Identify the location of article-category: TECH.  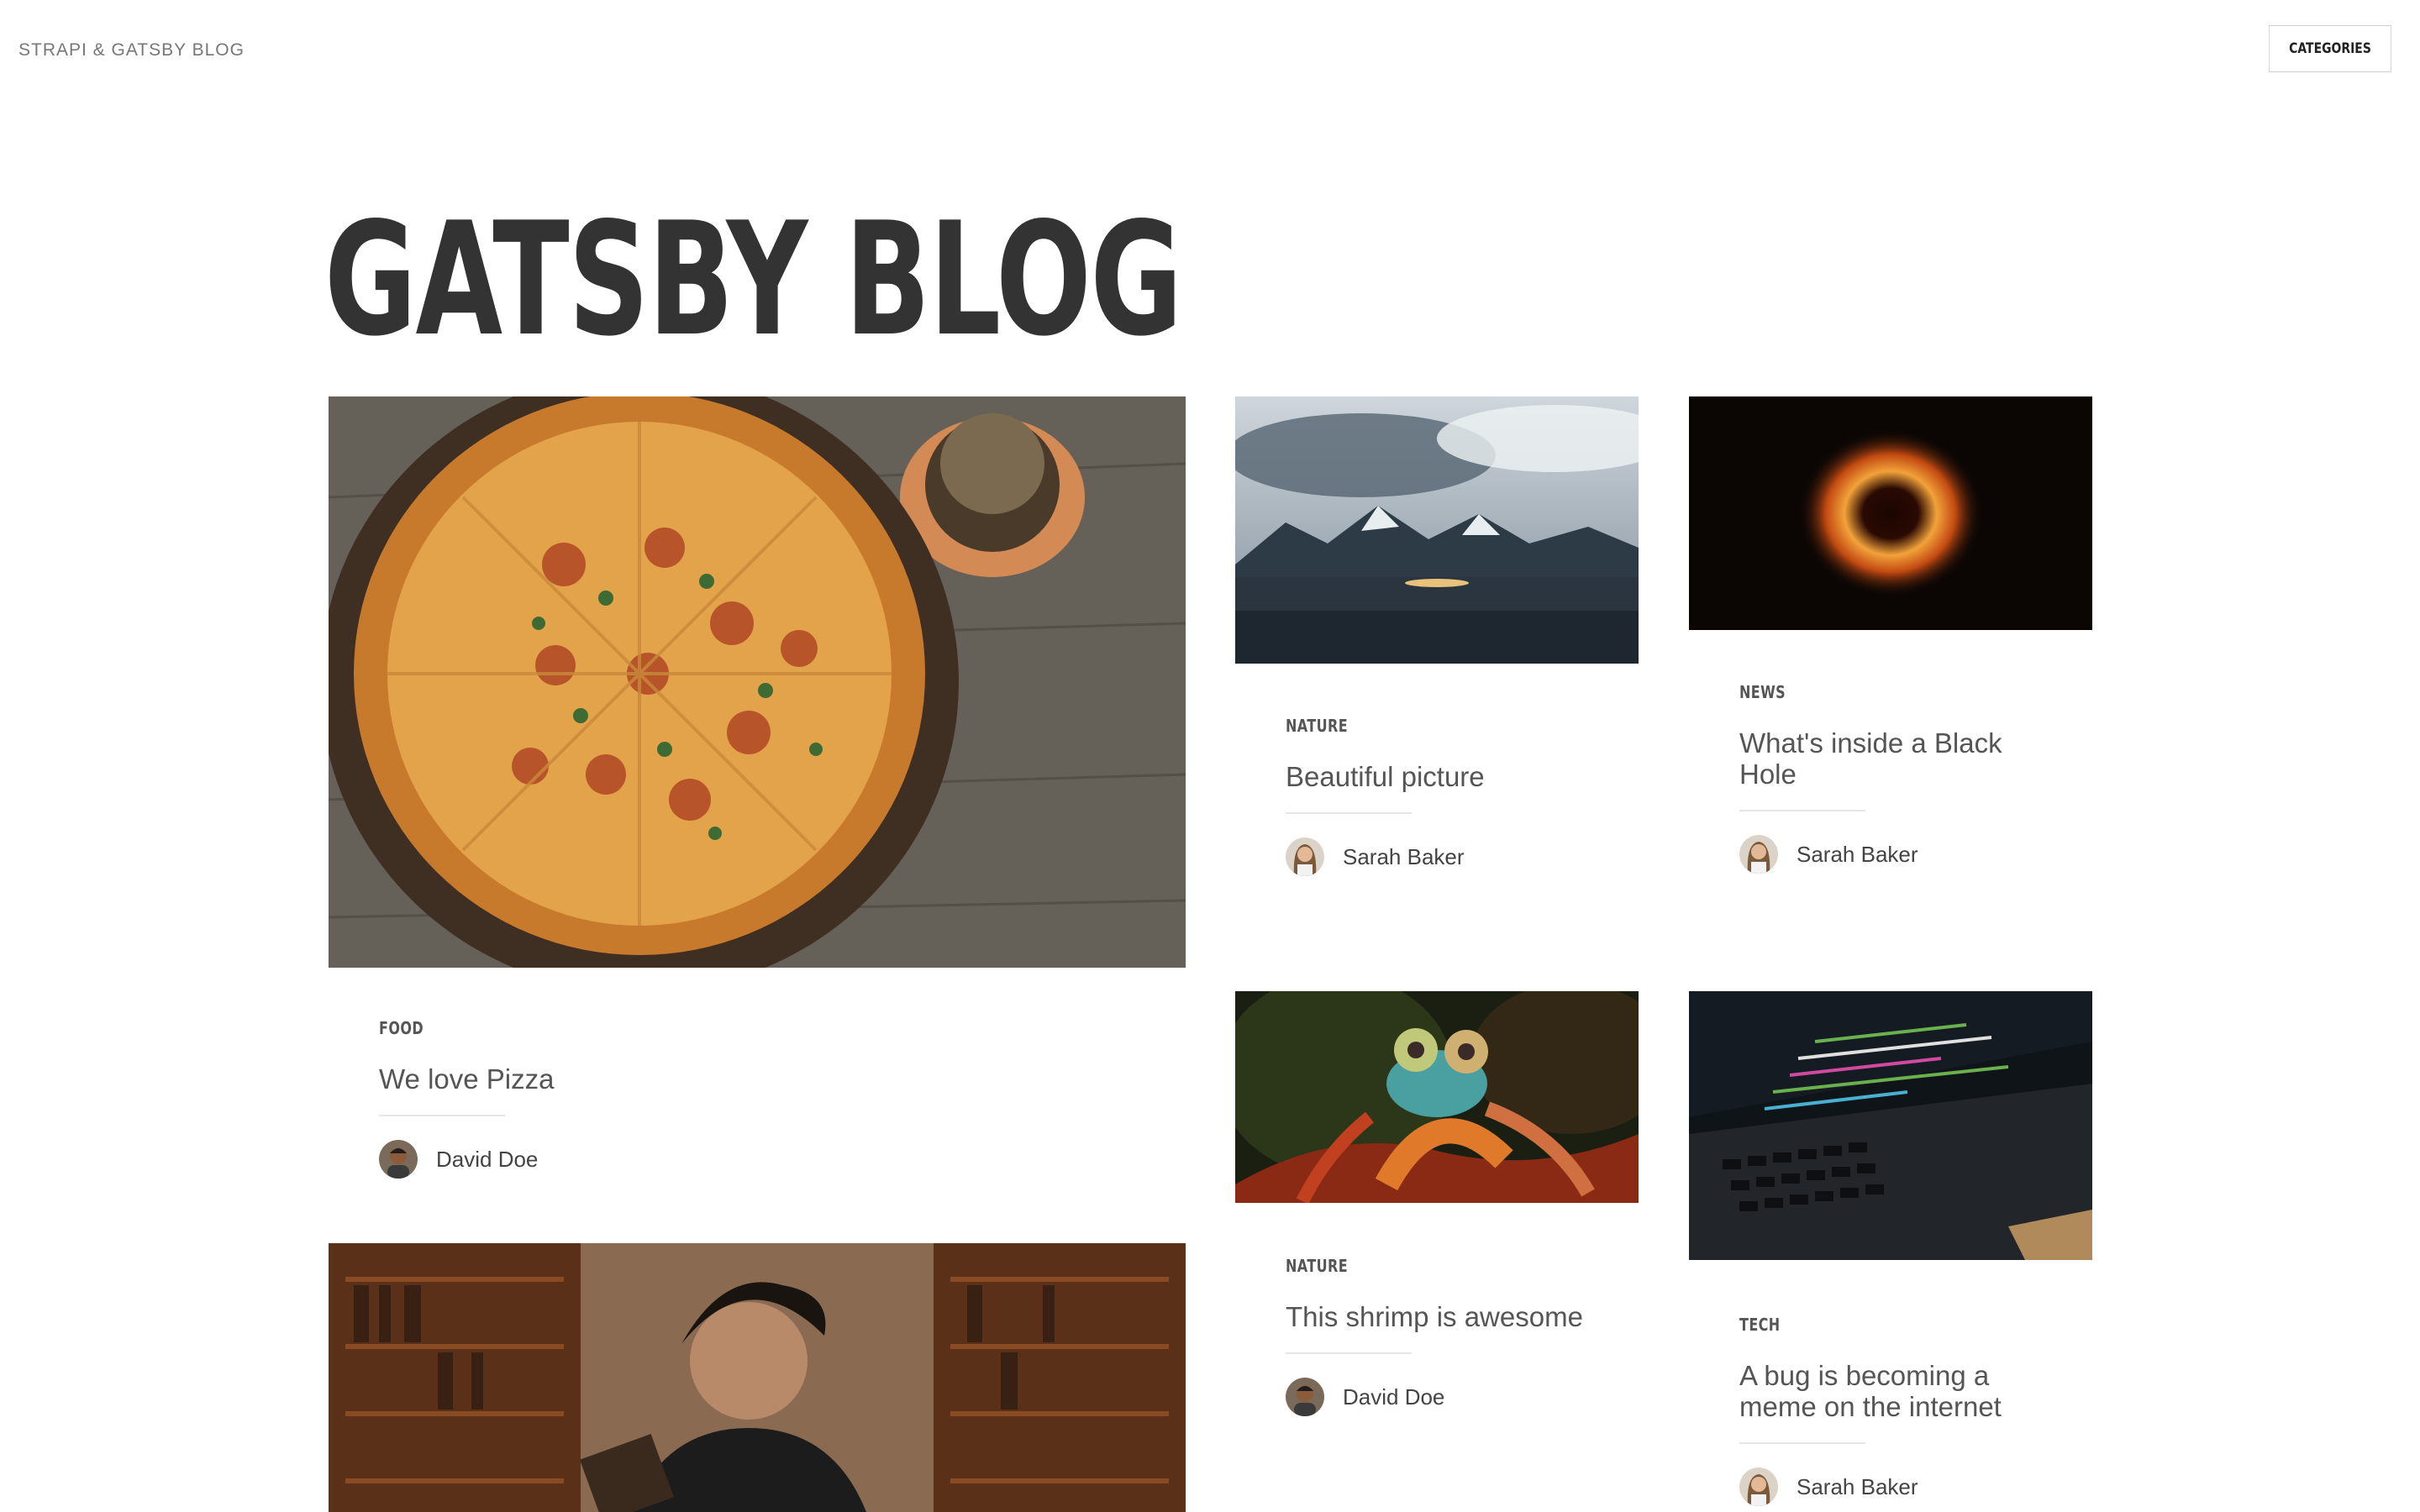
(1760, 1325).